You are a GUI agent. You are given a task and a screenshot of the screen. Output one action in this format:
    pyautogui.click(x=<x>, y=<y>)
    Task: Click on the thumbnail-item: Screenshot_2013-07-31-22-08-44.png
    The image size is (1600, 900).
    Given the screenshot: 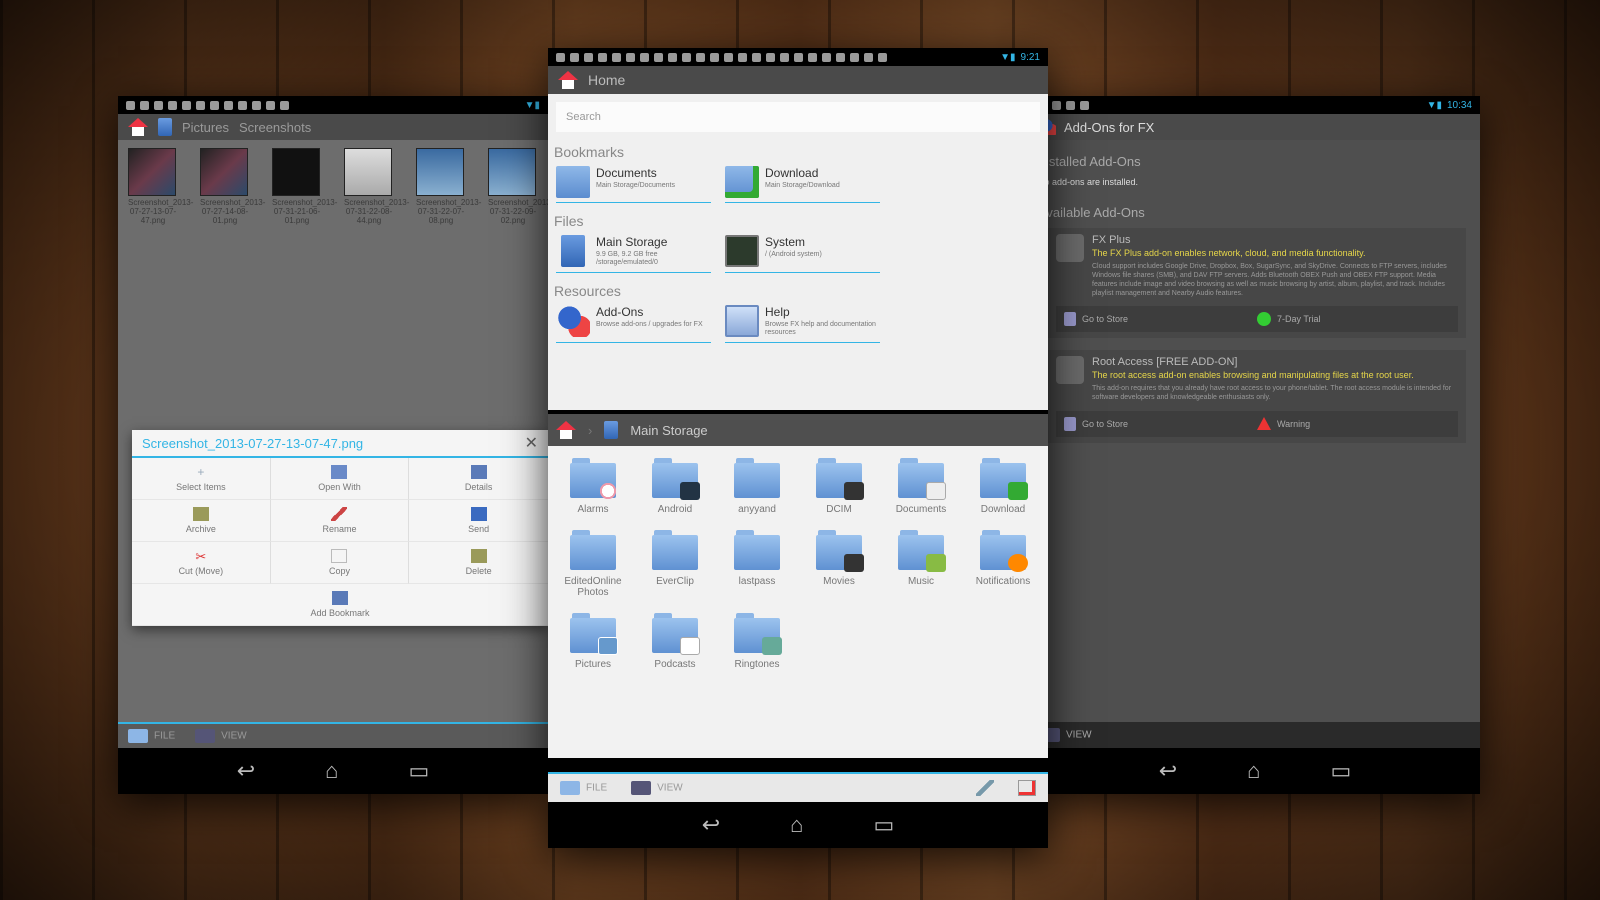 What is the action you would take?
    pyautogui.click(x=376, y=186)
    